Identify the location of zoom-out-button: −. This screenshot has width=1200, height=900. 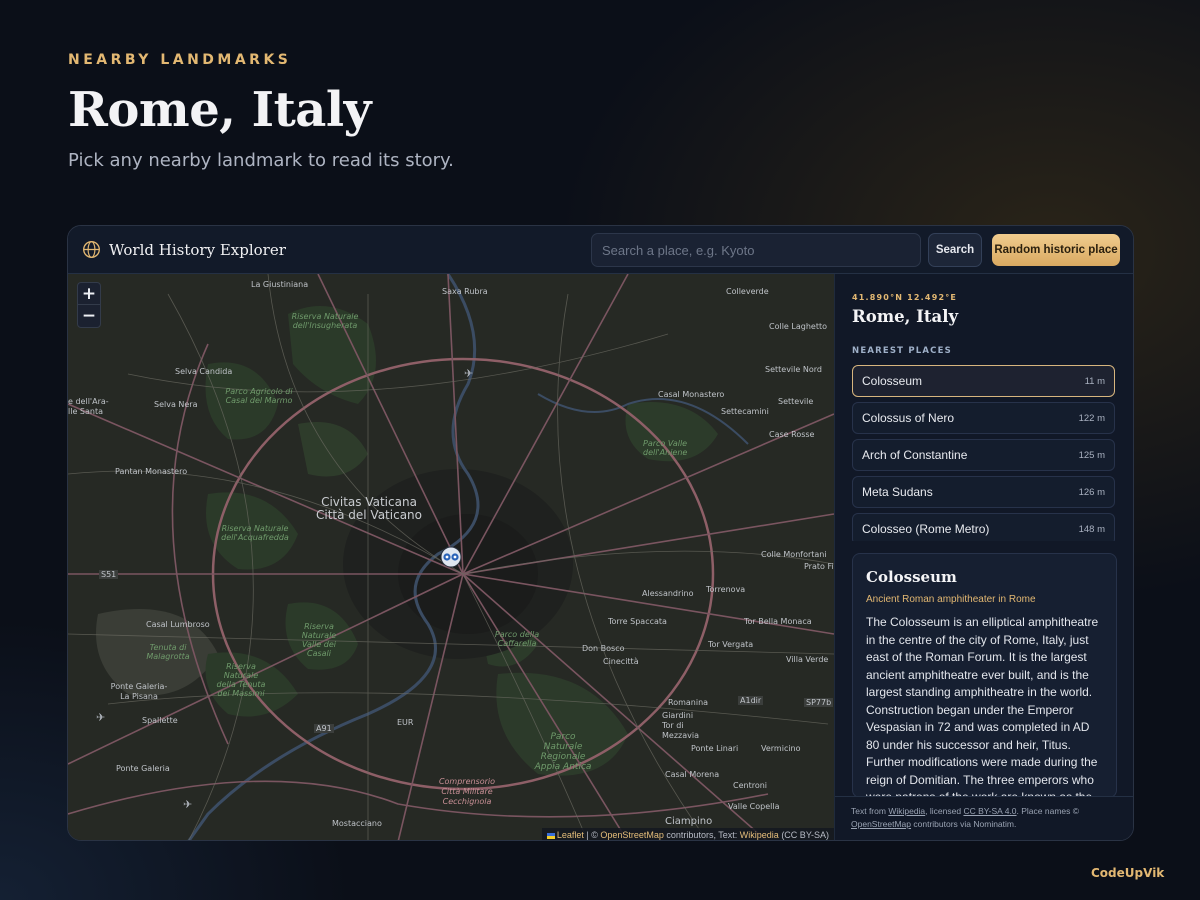
(89, 316).